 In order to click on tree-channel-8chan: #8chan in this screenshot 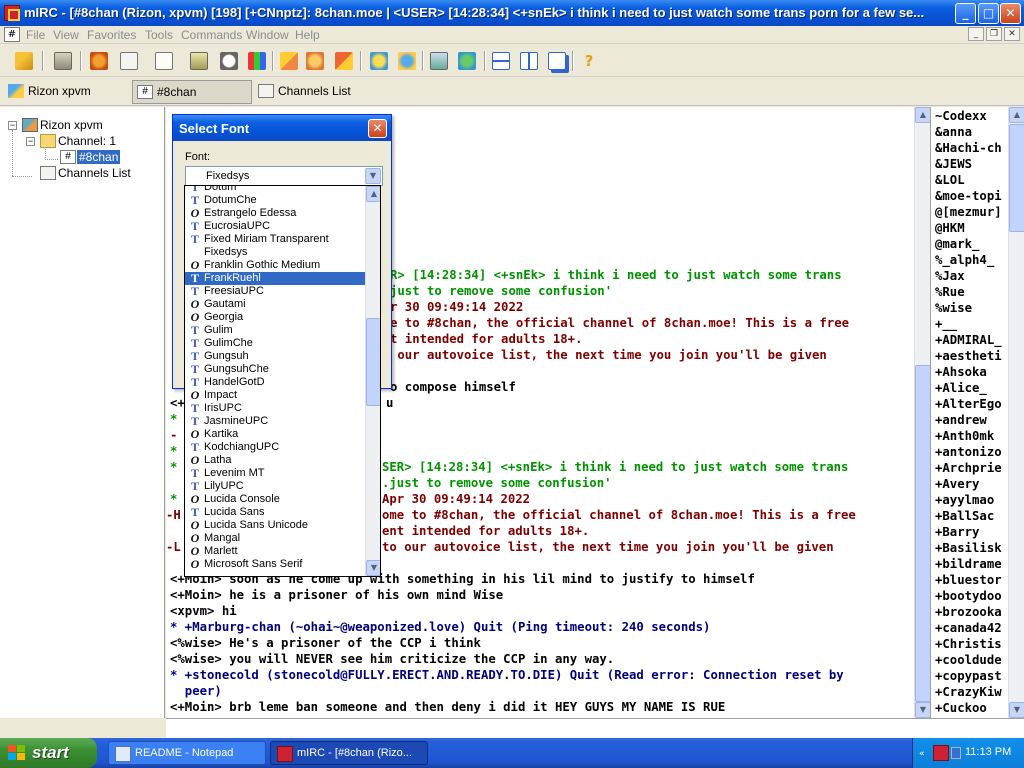, I will do `click(99, 157)`.